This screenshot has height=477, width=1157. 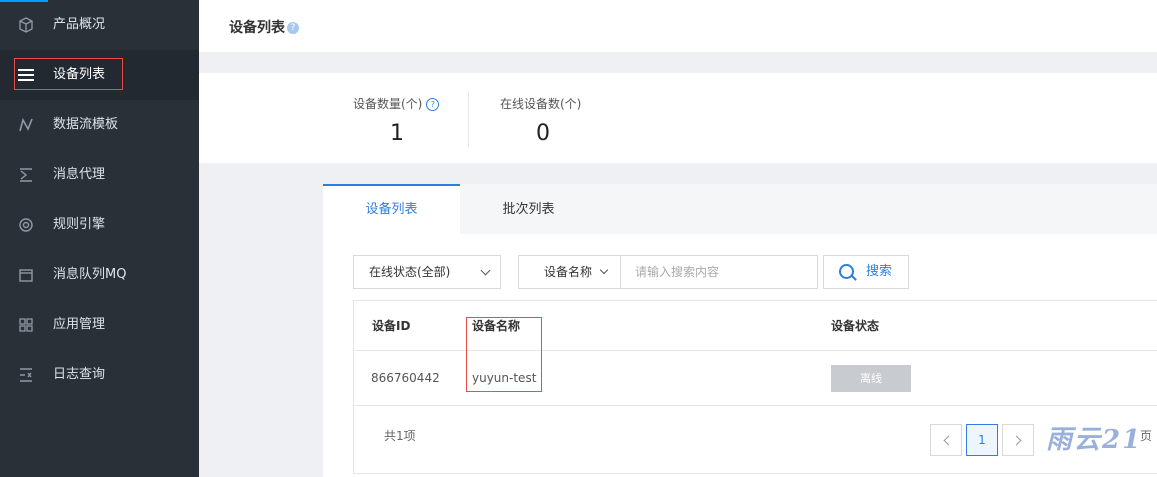 What do you see at coordinates (79, 174) in the screenshot?
I see `sidebar-item-label: 消息代理` at bounding box center [79, 174].